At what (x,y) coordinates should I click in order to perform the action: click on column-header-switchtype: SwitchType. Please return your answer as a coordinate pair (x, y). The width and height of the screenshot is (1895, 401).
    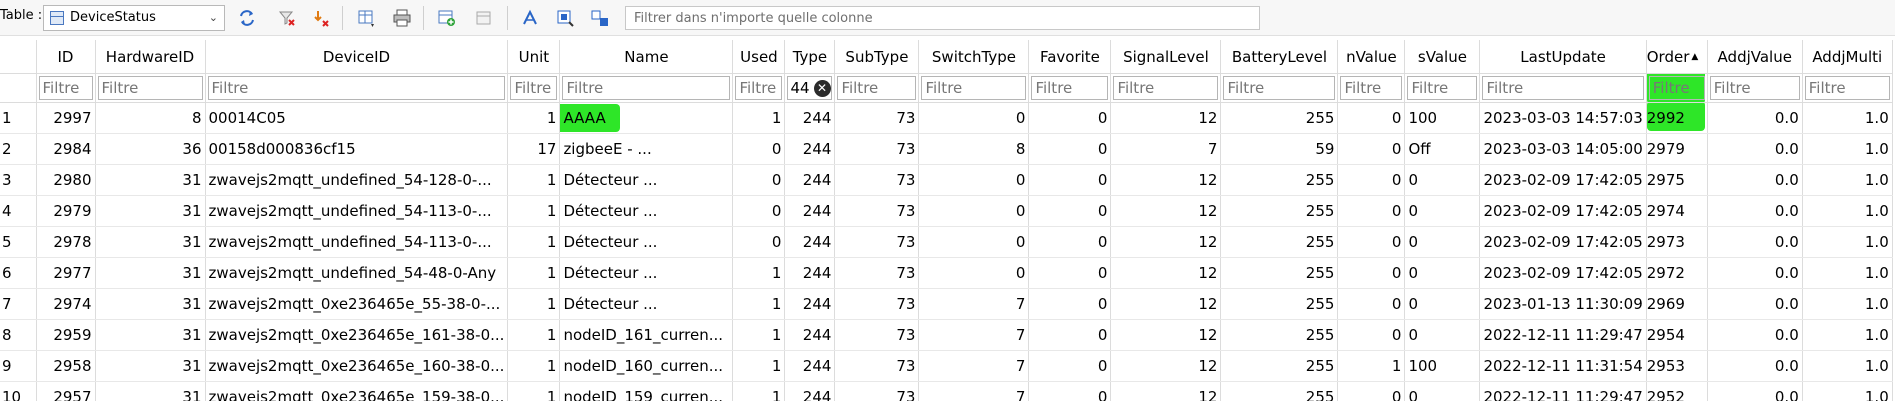
    Looking at the image, I should click on (974, 57).